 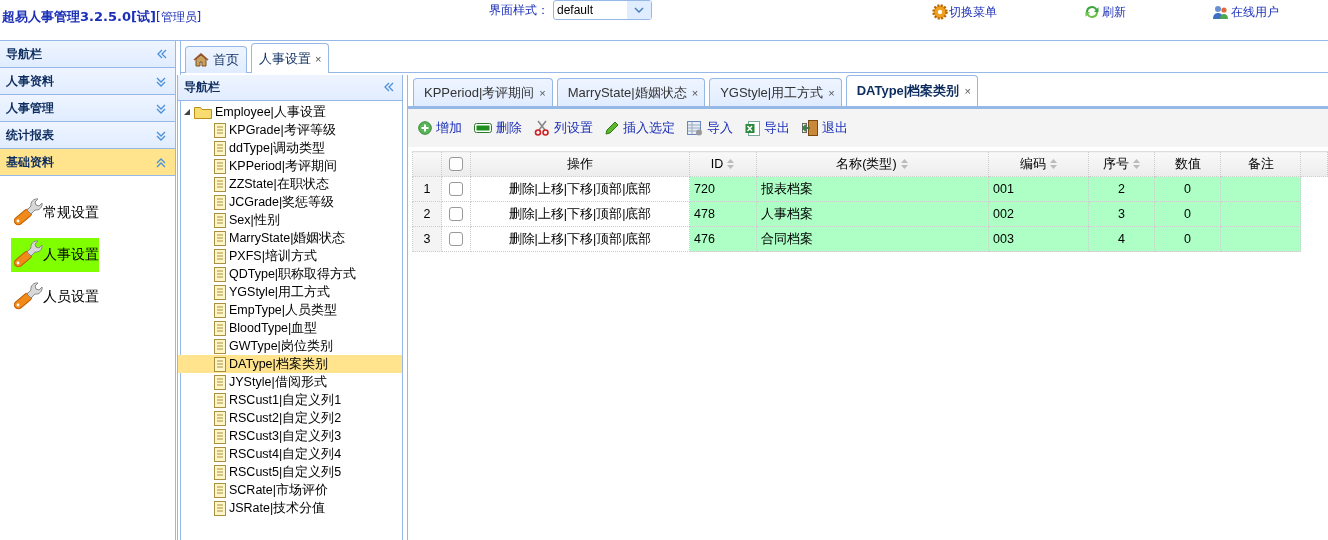 What do you see at coordinates (483, 92) in the screenshot?
I see `tab: KPPeriod|考评期间 ×` at bounding box center [483, 92].